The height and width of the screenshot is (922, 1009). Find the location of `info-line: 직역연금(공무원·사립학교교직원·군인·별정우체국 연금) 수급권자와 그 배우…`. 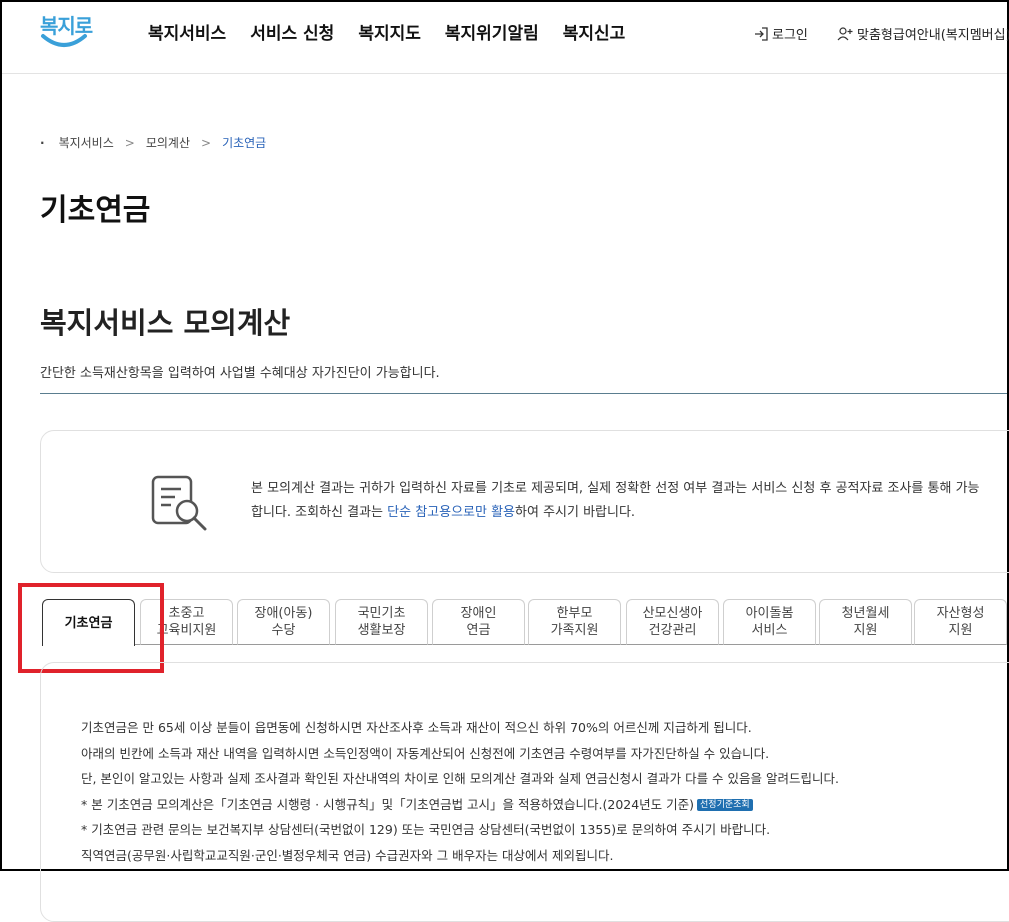

info-line: 직역연금(공무원·사립학교교직원·군인·별정우체국 연금) 수급권자와 그 배우… is located at coordinates (347, 855).